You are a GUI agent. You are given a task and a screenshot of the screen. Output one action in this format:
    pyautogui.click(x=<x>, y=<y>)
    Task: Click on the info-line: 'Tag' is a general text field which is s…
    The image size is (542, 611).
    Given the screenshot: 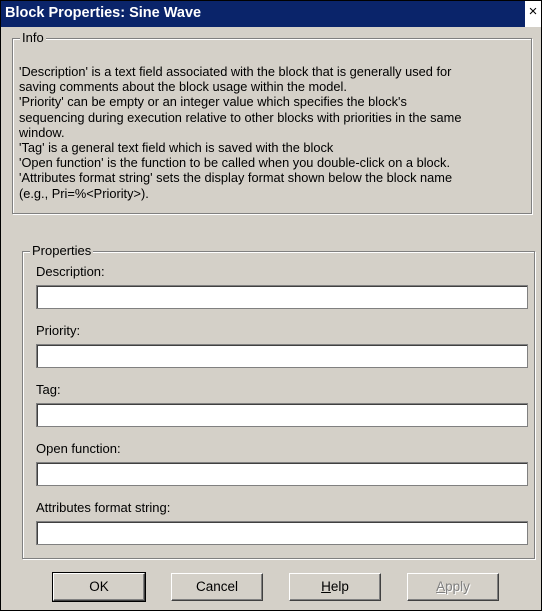 What is the action you would take?
    pyautogui.click(x=176, y=148)
    